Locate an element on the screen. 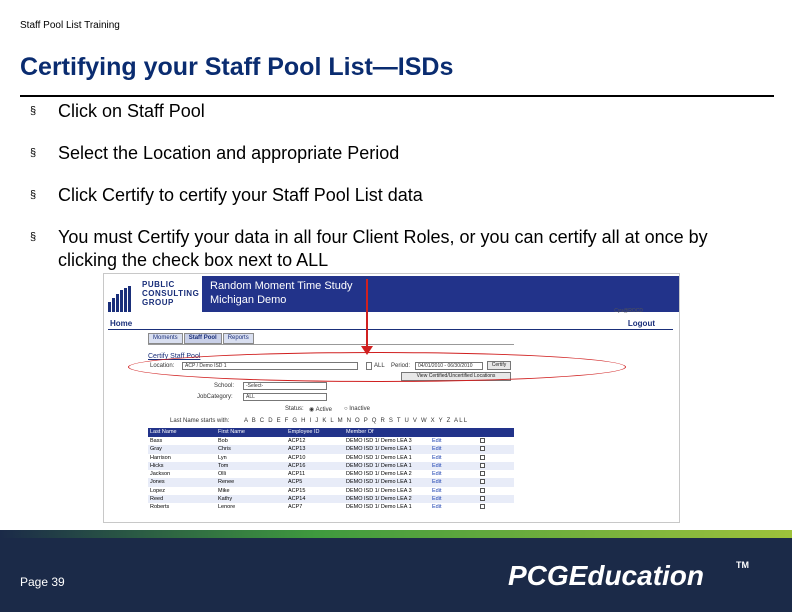 This screenshot has width=792, height=612. bullet-text: Click on Staff Pool is located at coordinates (131, 111).